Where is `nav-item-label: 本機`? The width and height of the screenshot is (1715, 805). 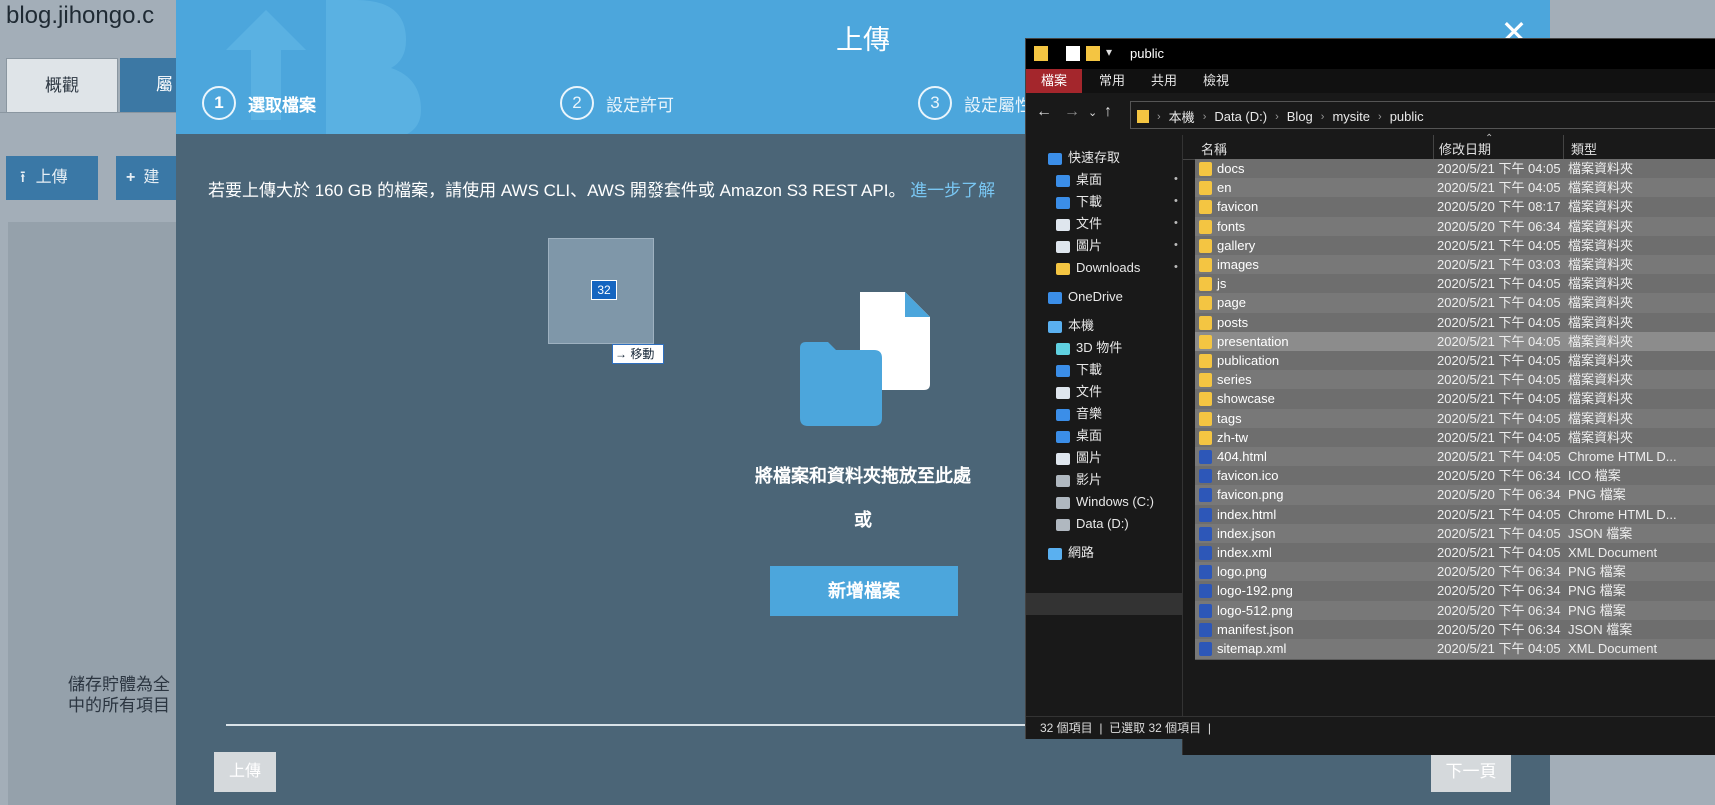 nav-item-label: 本機 is located at coordinates (1081, 325).